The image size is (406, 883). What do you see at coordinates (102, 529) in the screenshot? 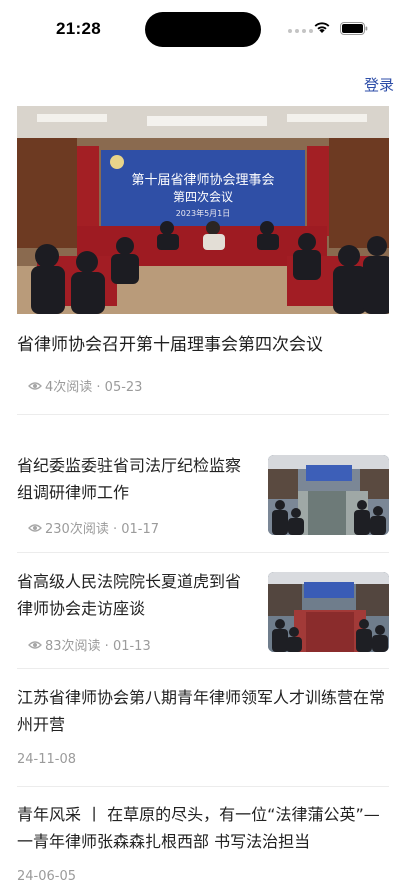
I see `news-meta-text: 230次阅读 · 01-17` at bounding box center [102, 529].